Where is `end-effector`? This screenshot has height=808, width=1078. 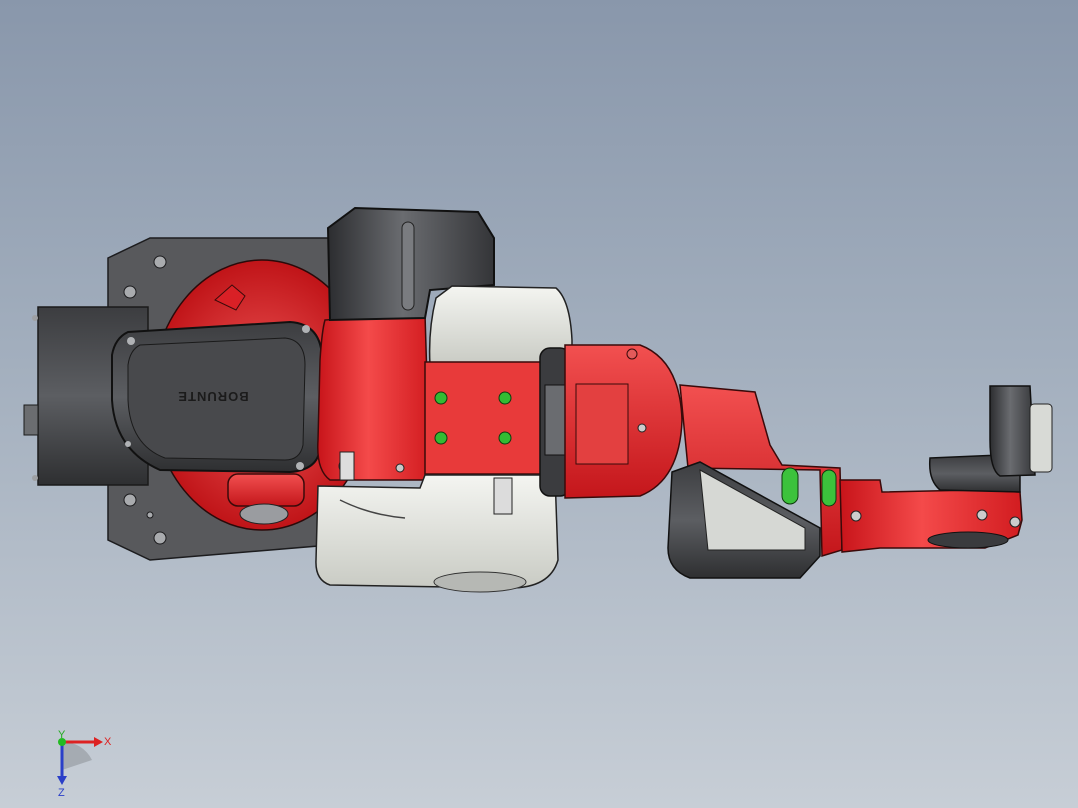 end-effector is located at coordinates (990, 439).